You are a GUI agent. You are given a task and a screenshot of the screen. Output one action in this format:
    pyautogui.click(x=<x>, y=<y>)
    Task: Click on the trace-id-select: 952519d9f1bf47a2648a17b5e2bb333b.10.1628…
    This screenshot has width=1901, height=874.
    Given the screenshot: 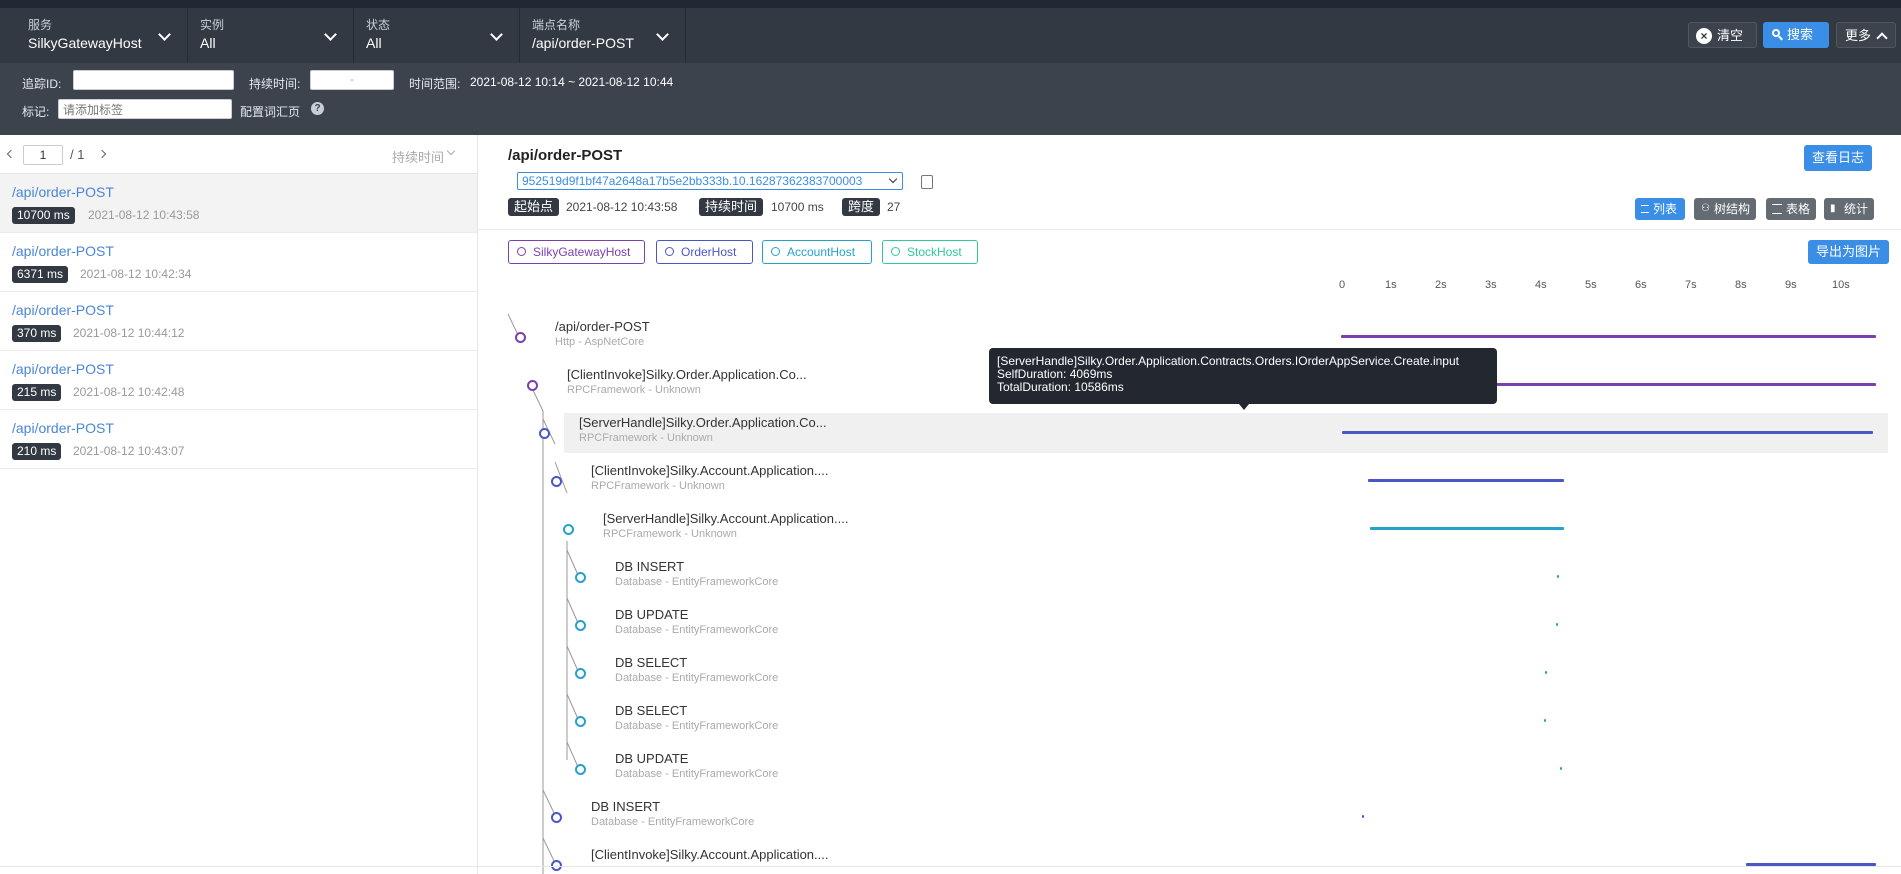 What is the action you would take?
    pyautogui.click(x=710, y=181)
    